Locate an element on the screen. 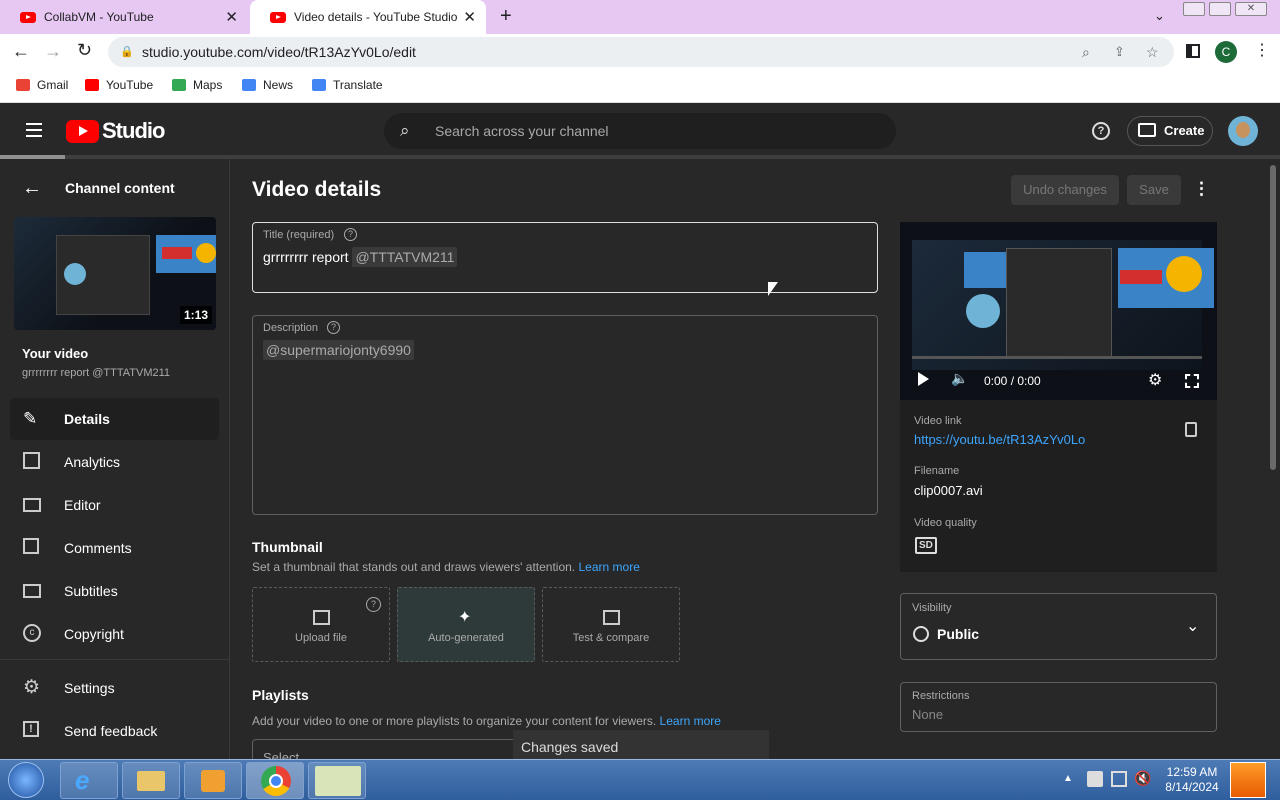  hamburger-menu-icon is located at coordinates (34, 130).